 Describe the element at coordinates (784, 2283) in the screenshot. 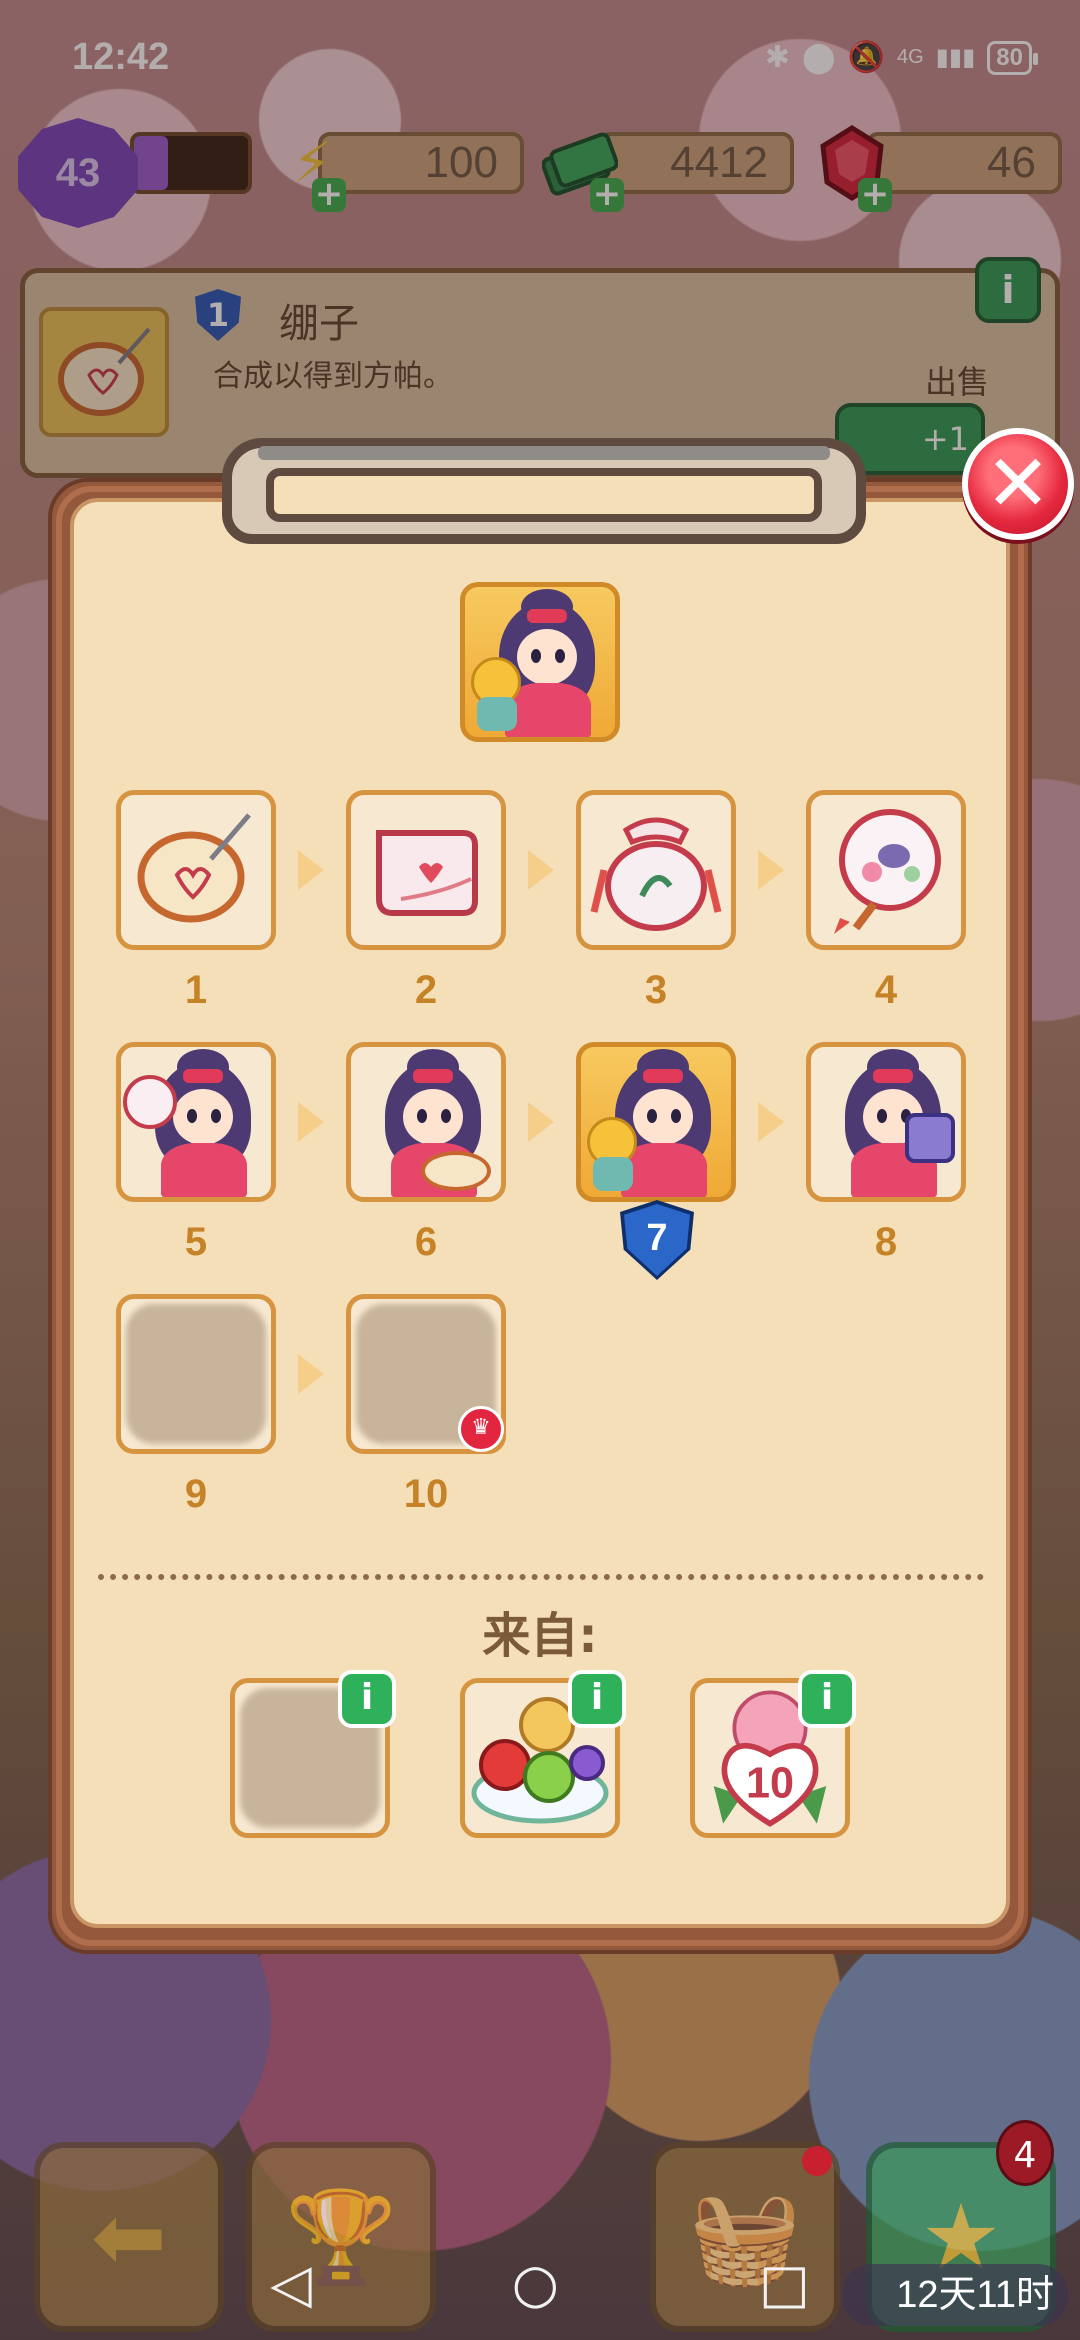

I see `nav-recents-icon: □` at that location.